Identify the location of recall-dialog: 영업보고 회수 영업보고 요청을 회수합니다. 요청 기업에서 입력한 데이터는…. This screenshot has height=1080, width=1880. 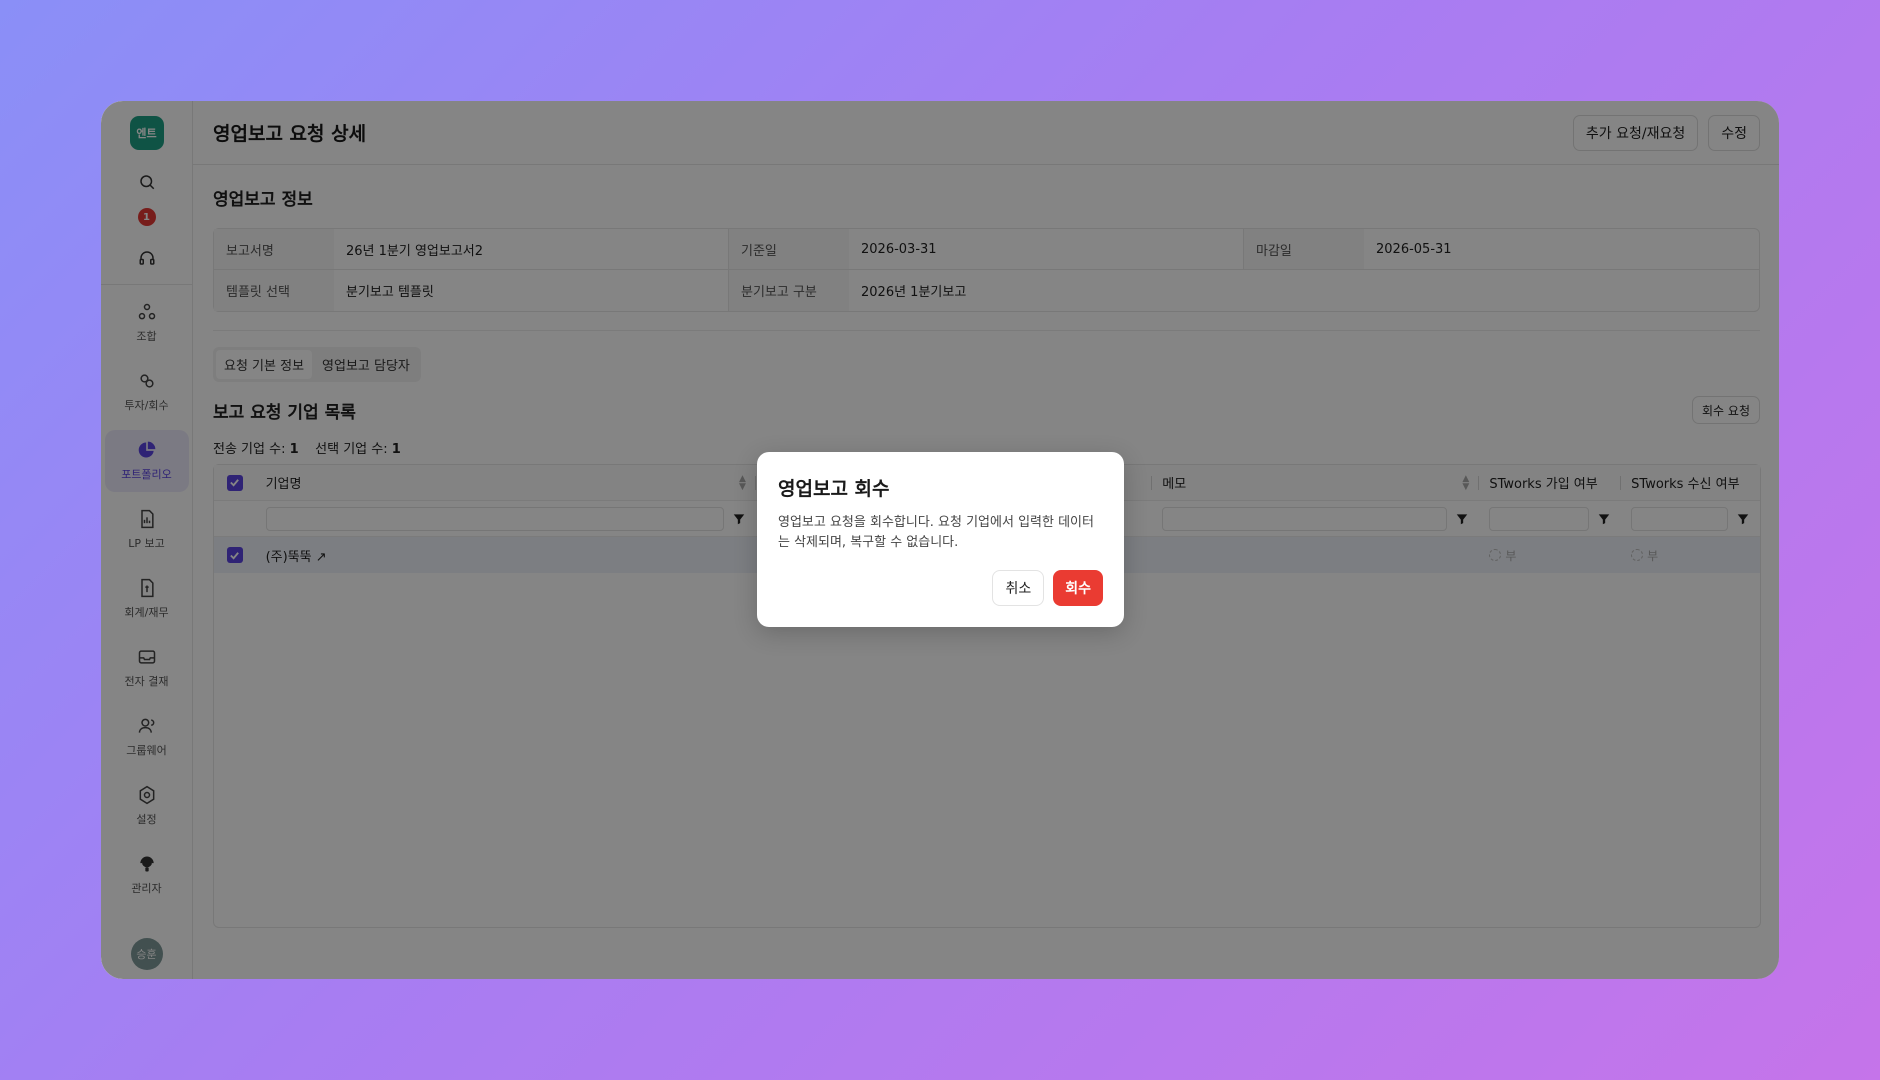
(940, 539).